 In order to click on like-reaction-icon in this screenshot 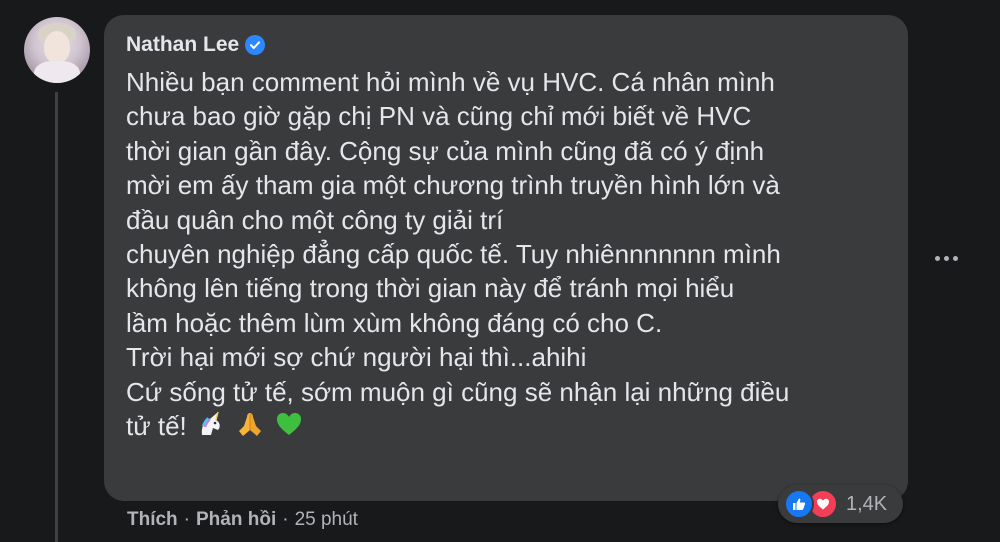, I will do `click(799, 504)`.